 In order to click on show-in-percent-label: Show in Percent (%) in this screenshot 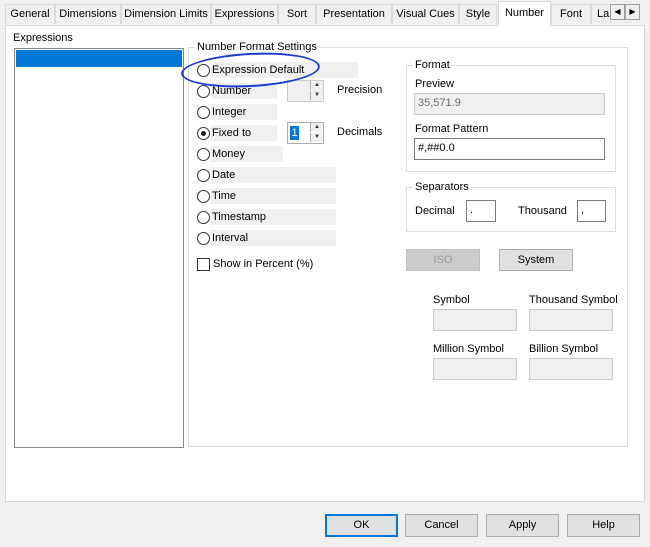, I will do `click(263, 264)`.